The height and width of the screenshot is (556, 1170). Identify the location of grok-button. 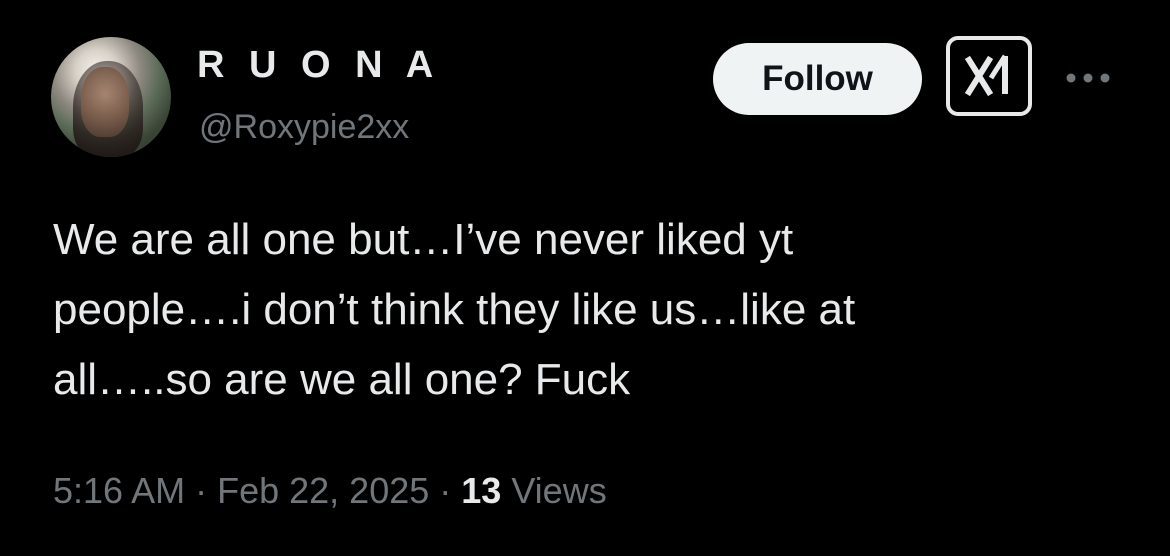
(989, 76).